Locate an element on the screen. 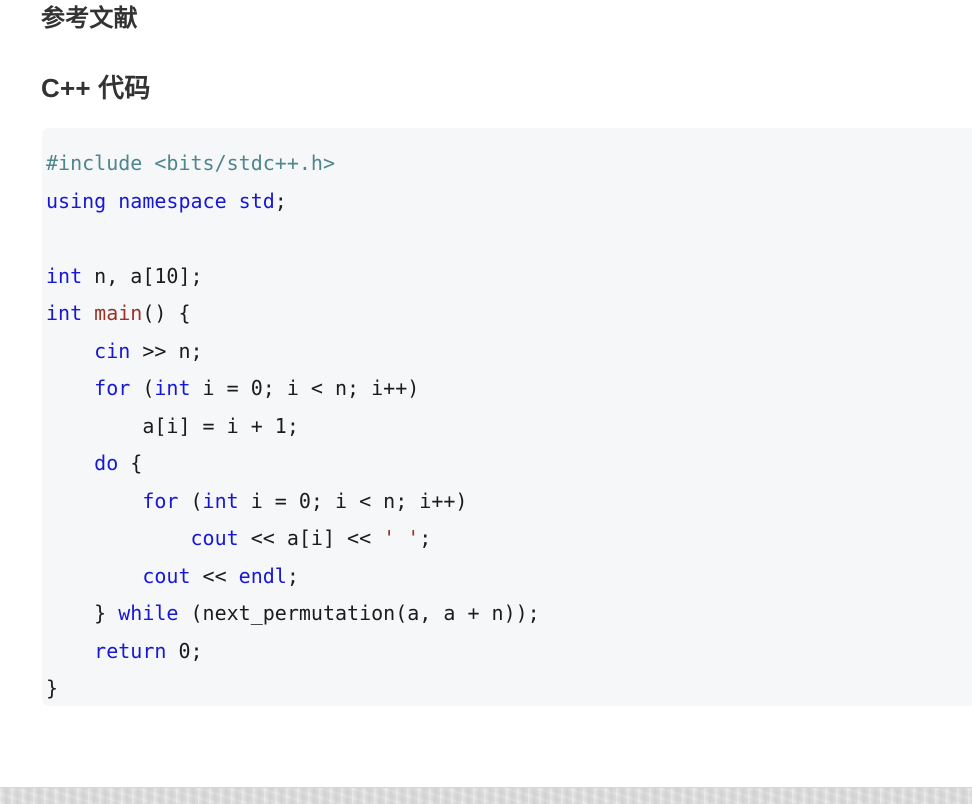 This screenshot has width=972, height=804. code-line: } is located at coordinates (509, 688).